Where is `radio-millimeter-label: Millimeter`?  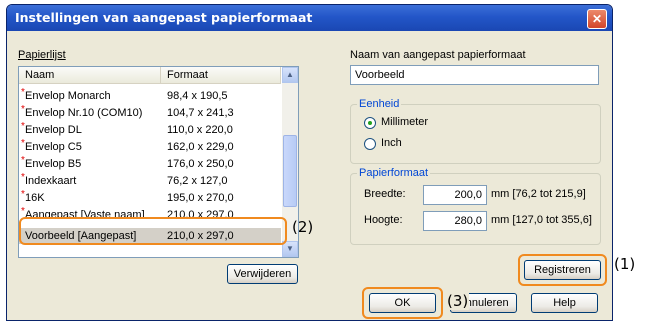
radio-millimeter-label: Millimeter is located at coordinates (405, 122).